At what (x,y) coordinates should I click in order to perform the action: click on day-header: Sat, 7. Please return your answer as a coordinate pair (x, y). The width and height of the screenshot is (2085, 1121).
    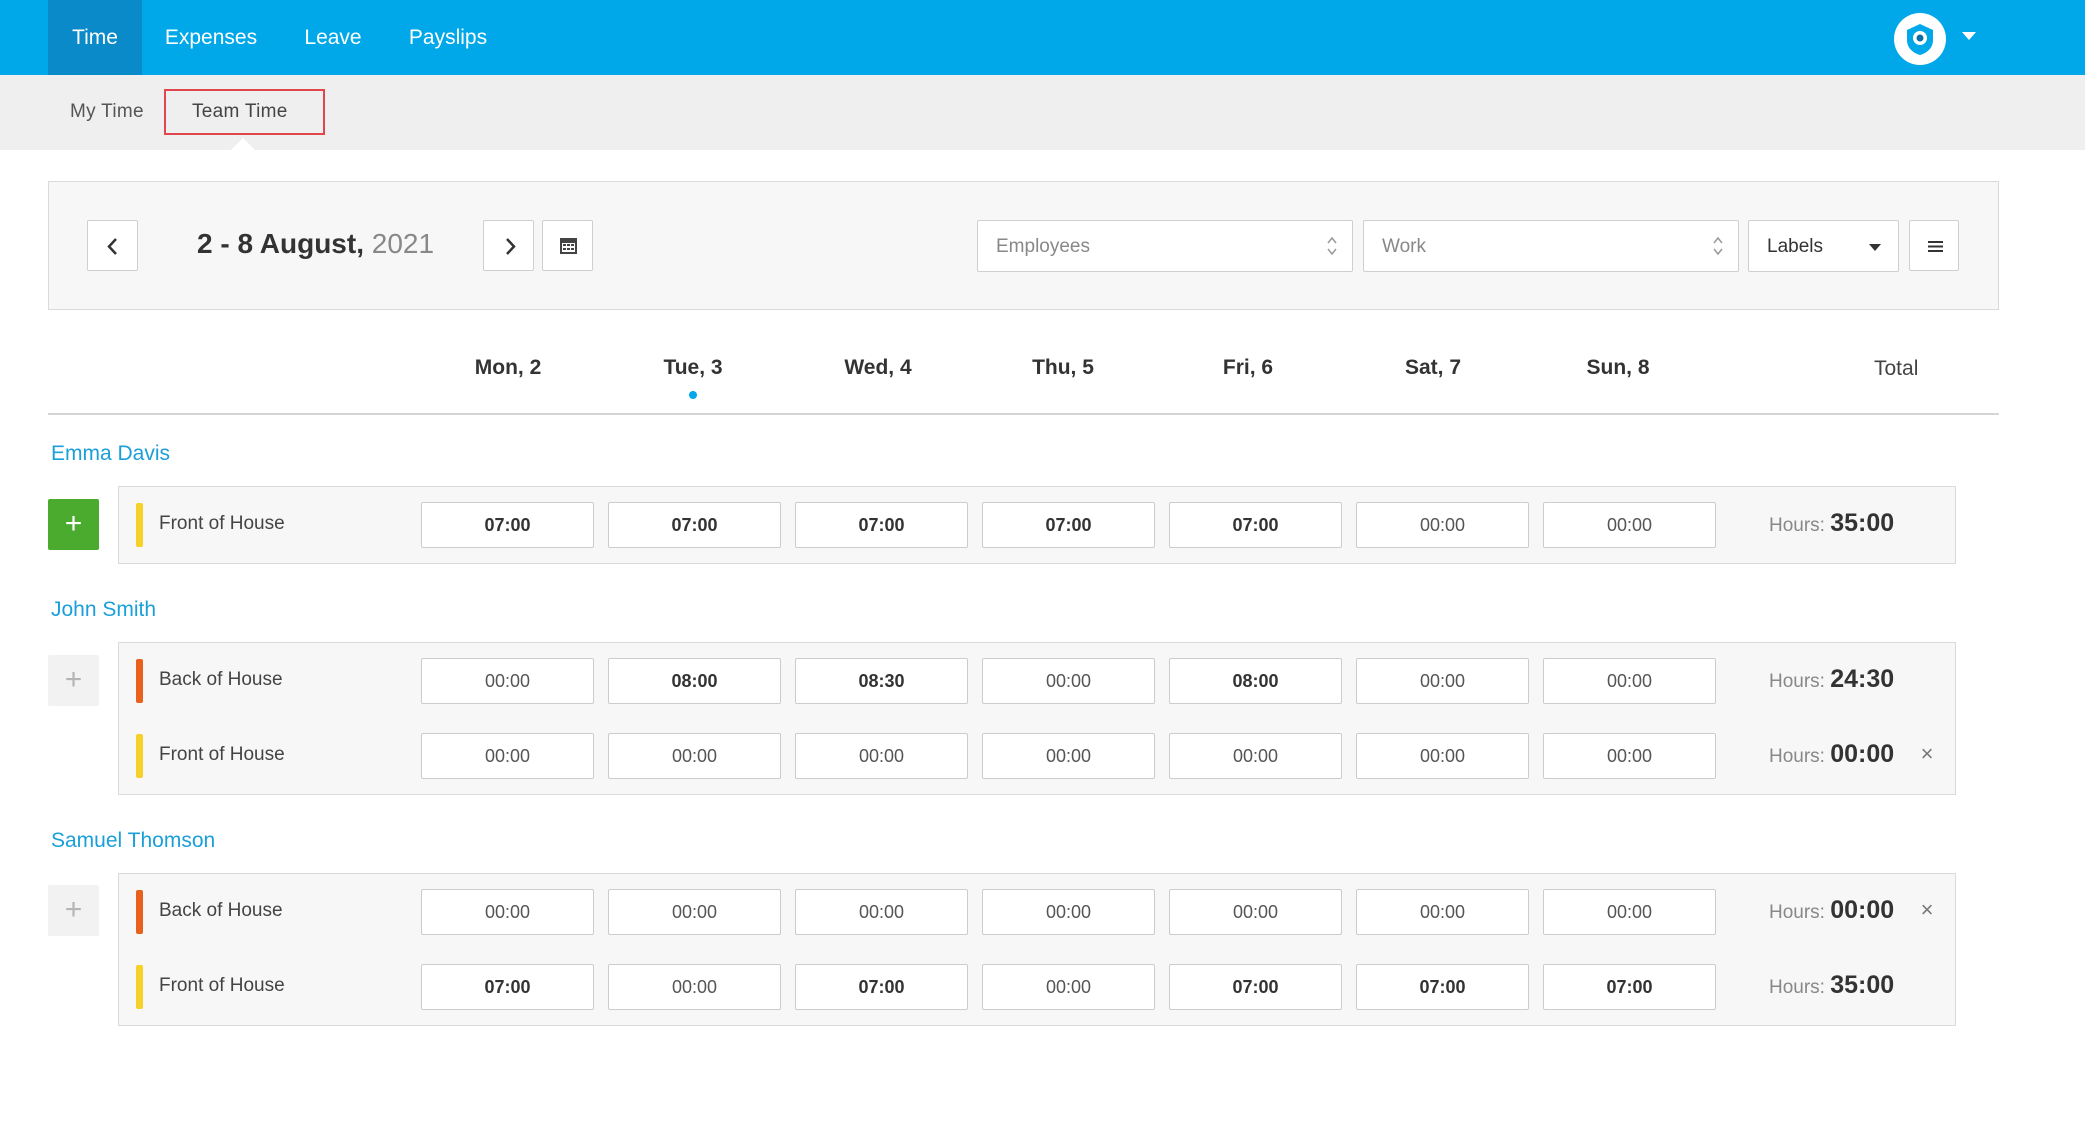
    Looking at the image, I should click on (1433, 367).